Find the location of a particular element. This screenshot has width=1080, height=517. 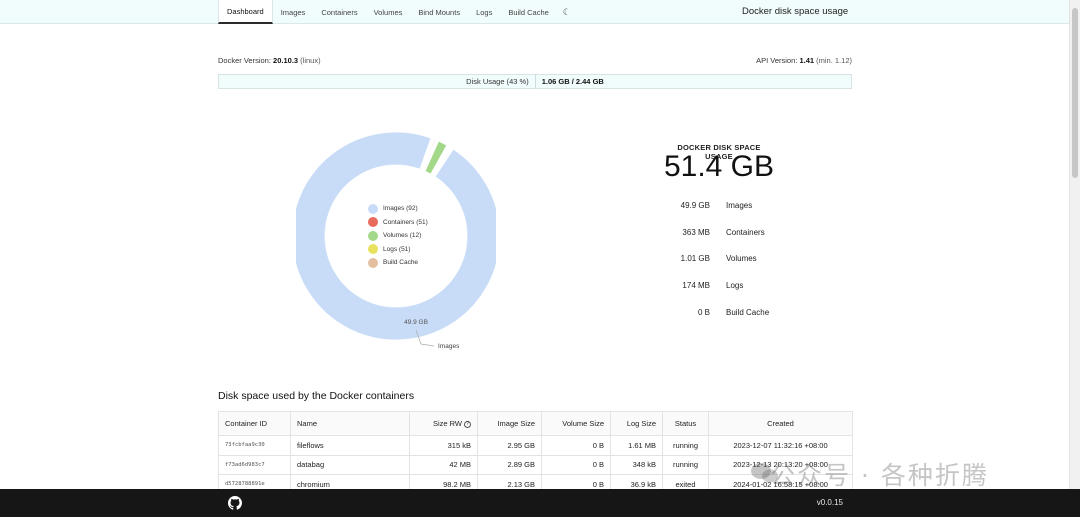

legend-label-containers: Containers (51) is located at coordinates (405, 222).